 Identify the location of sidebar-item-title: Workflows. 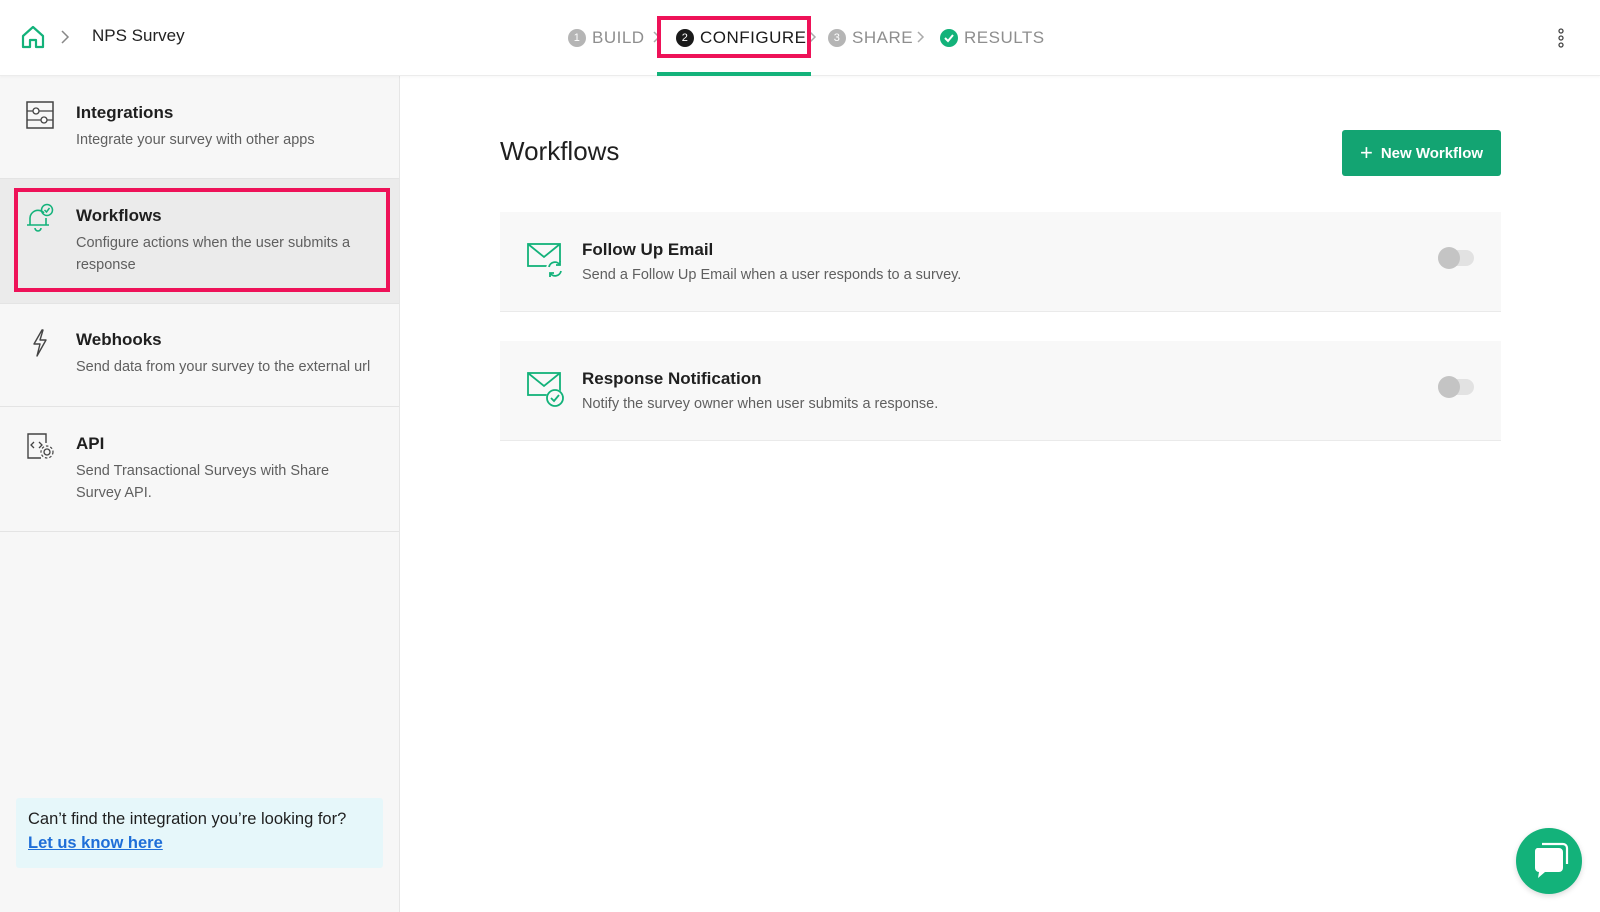
(119, 215).